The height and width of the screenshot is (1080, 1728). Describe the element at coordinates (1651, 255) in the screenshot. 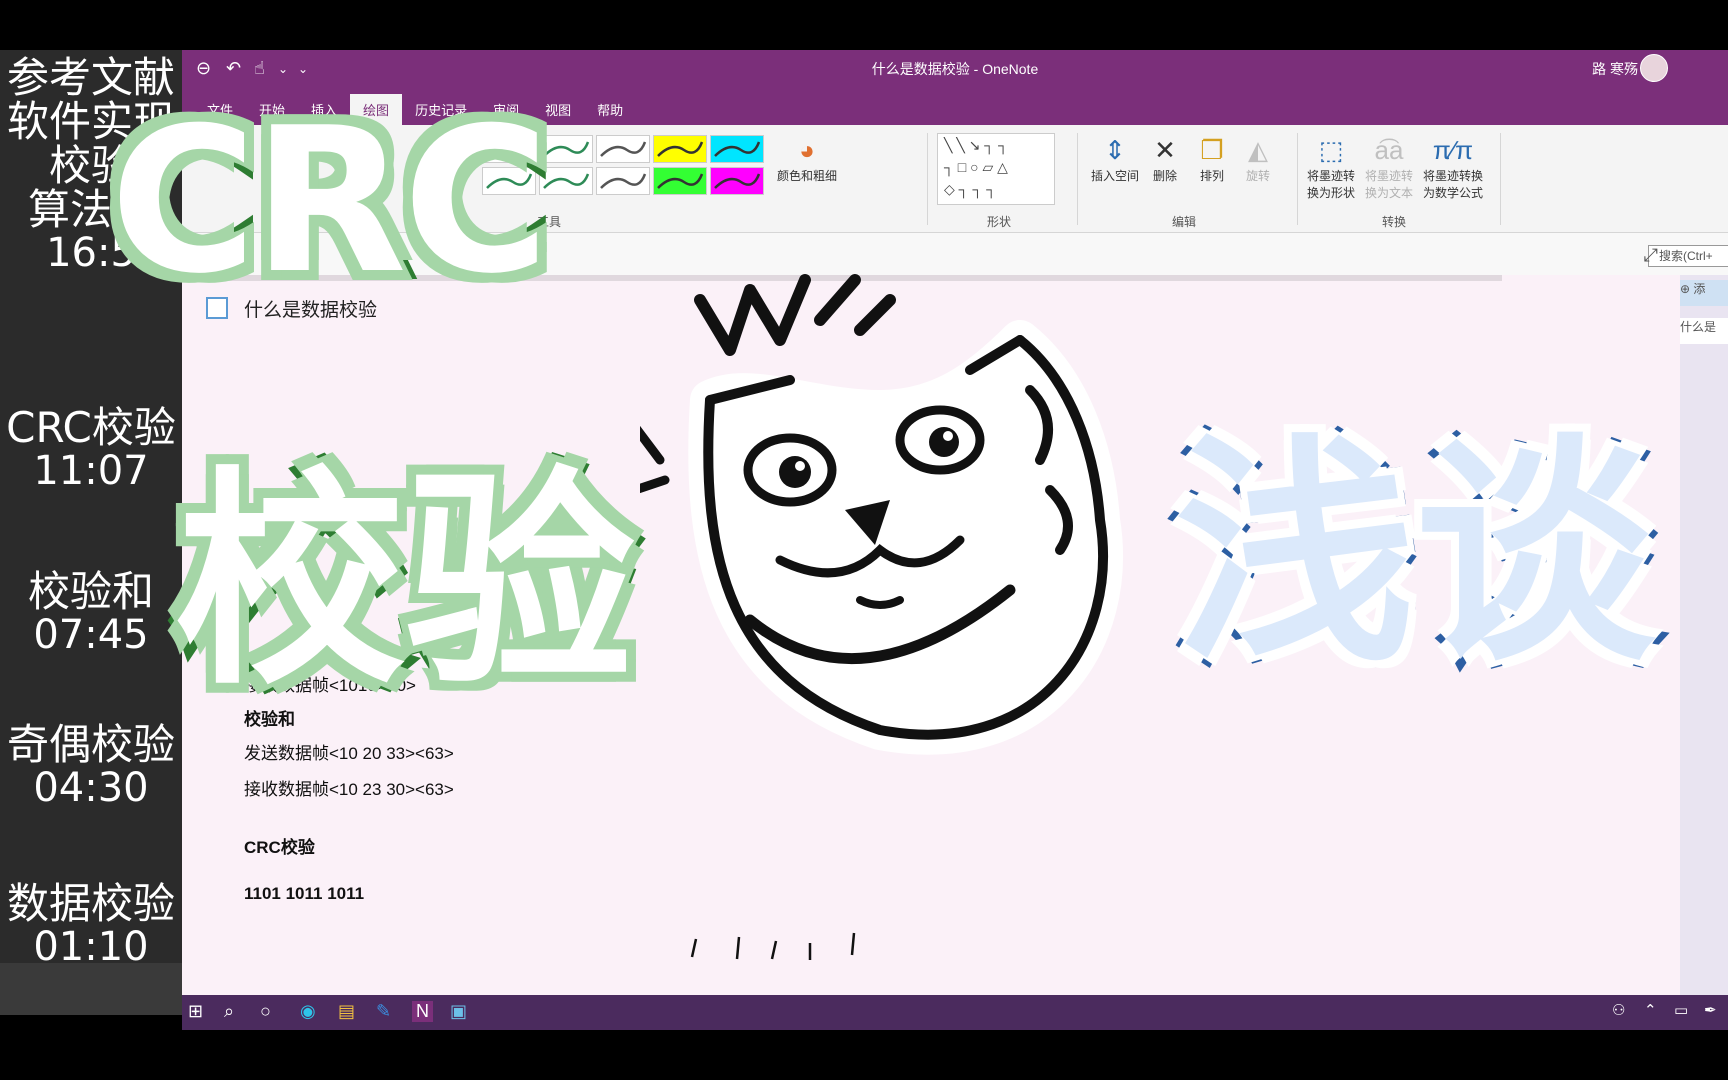

I see `expand-icon: ⤢` at that location.